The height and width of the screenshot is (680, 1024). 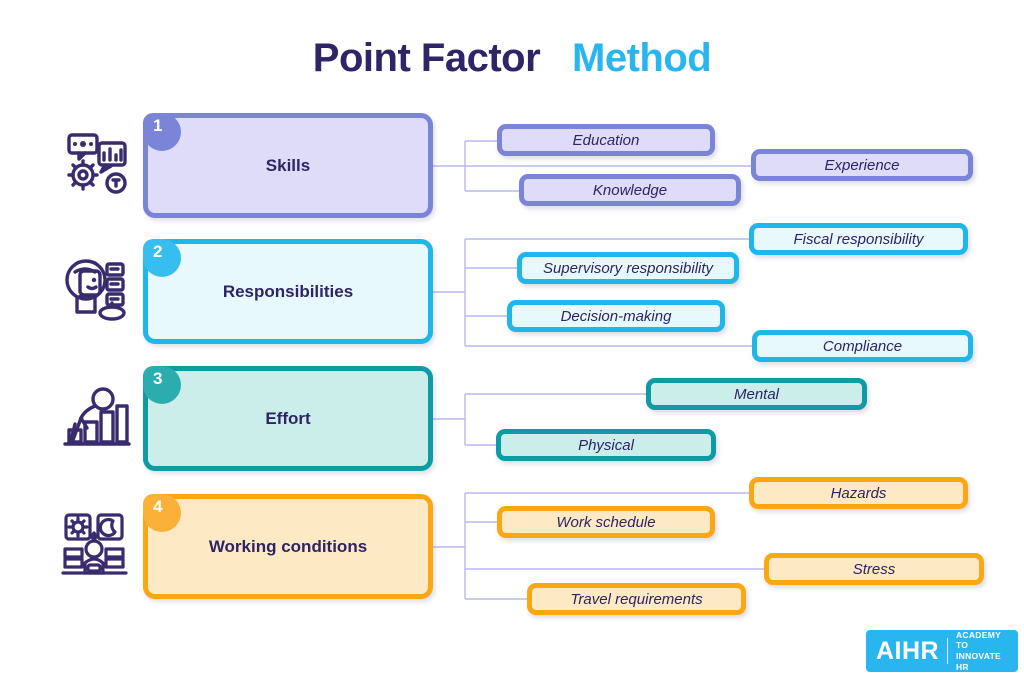 I want to click on sub-box-label: Decision-making, so click(x=616, y=316).